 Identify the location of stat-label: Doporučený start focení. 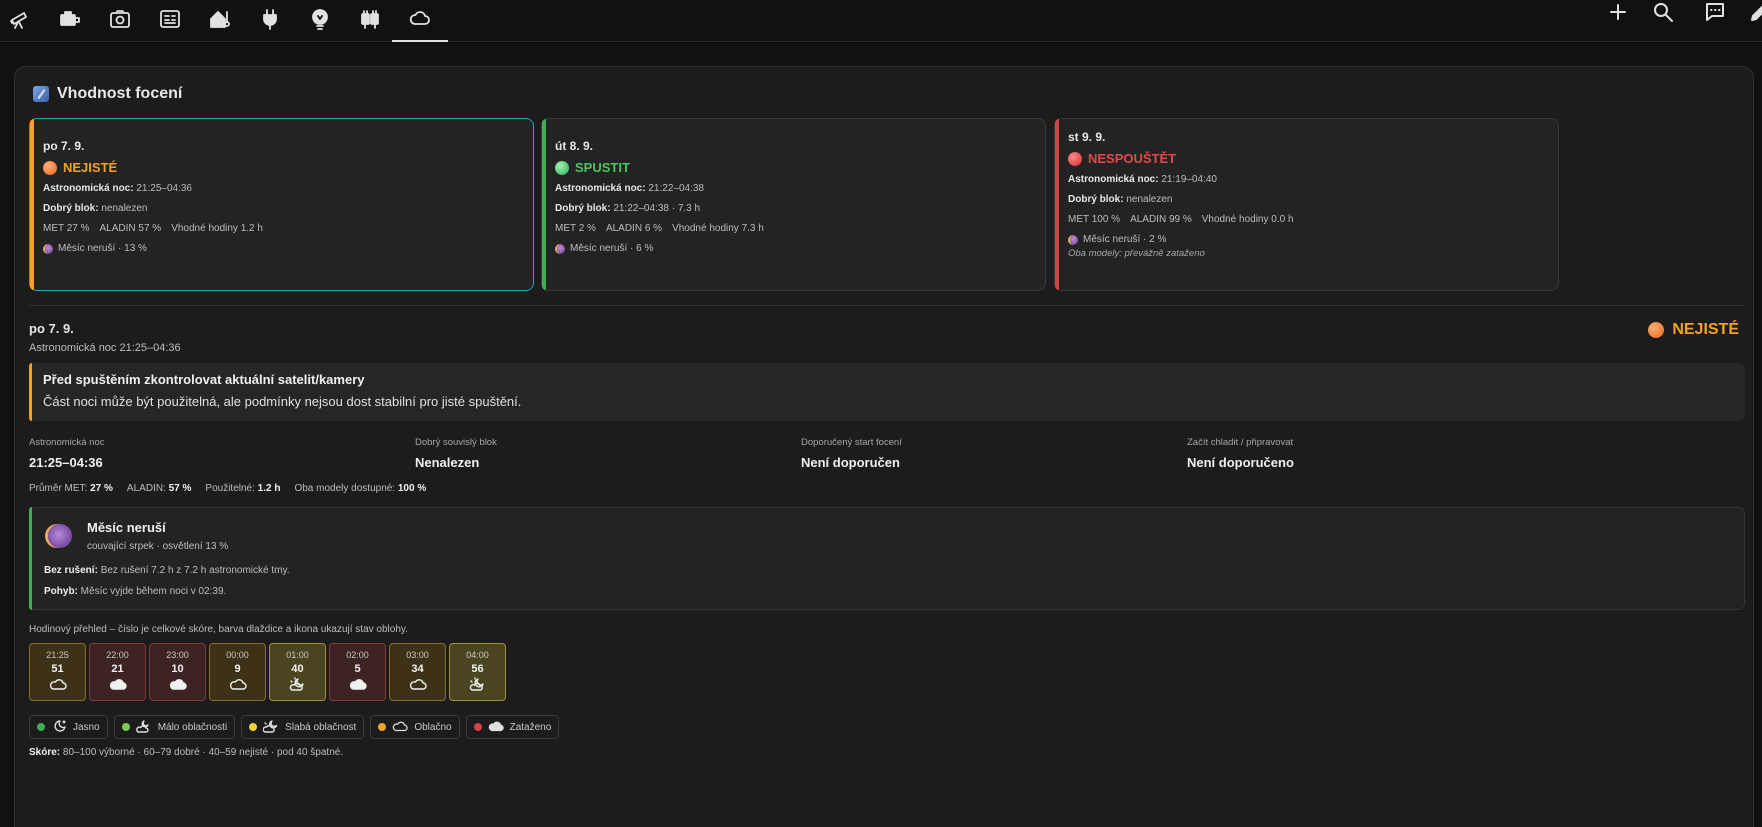
(851, 442).